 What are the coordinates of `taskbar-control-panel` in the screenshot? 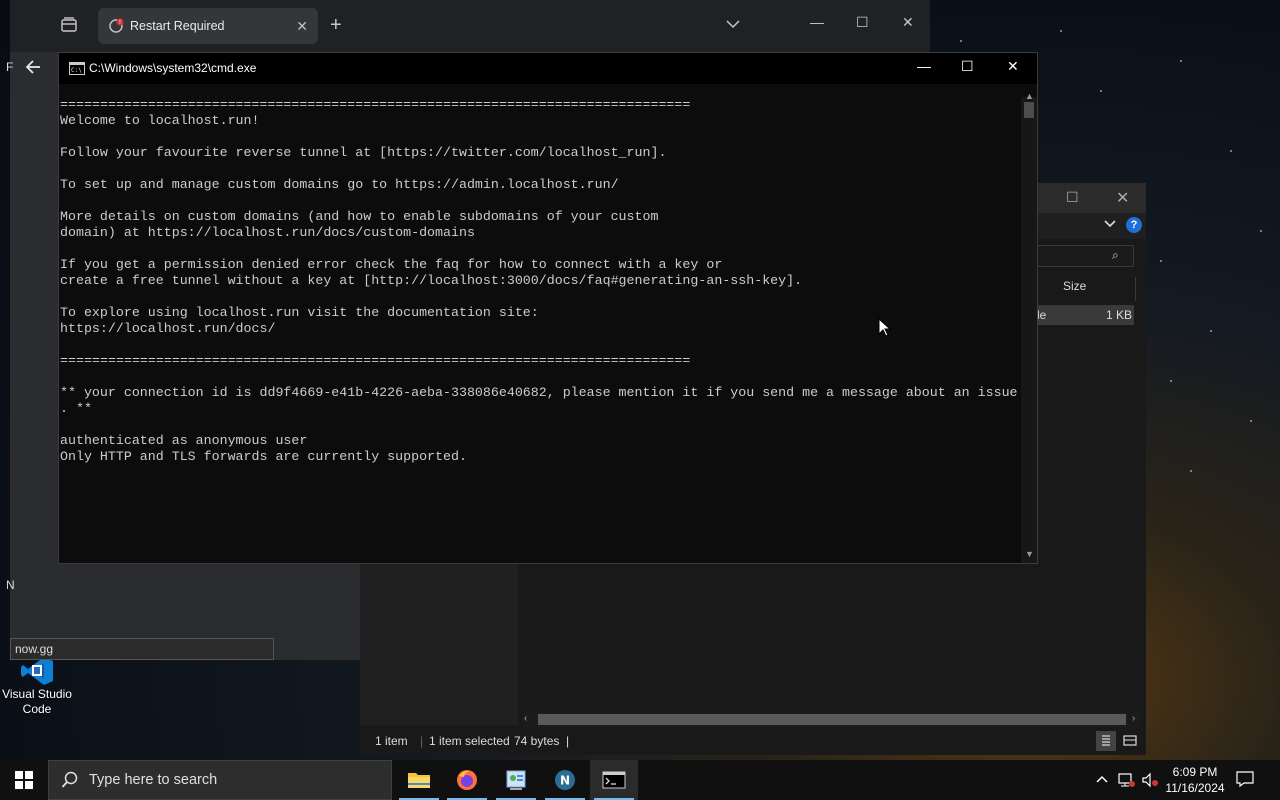 It's located at (516, 780).